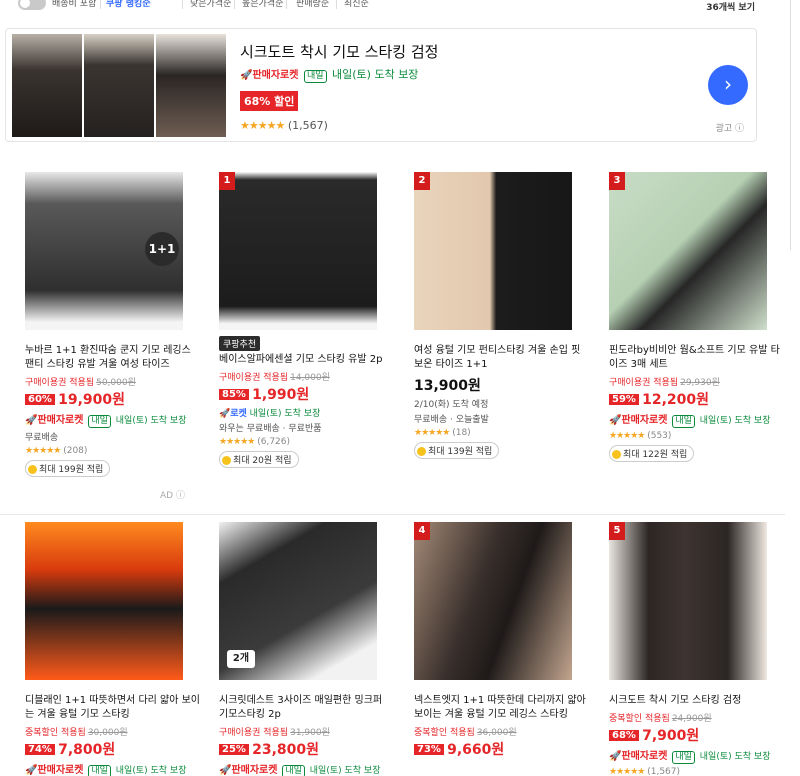  Describe the element at coordinates (422, 181) in the screenshot. I see `rank-badge: 2` at that location.